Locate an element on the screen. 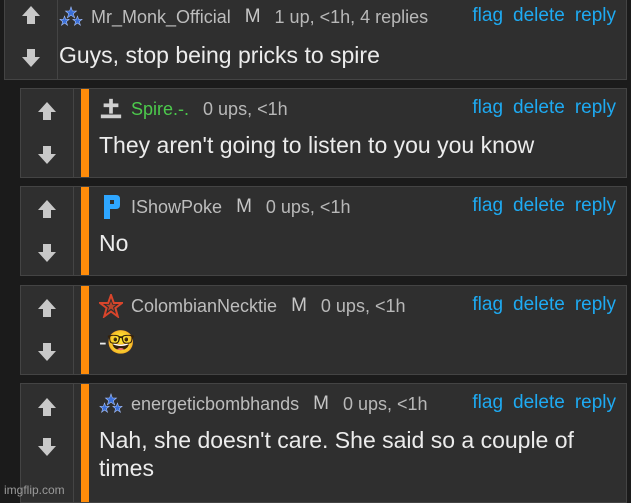 Image resolution: width=631 pixels, height=503 pixels. comment-text: Guys, stop being pricks to spire is located at coordinates (219, 55).